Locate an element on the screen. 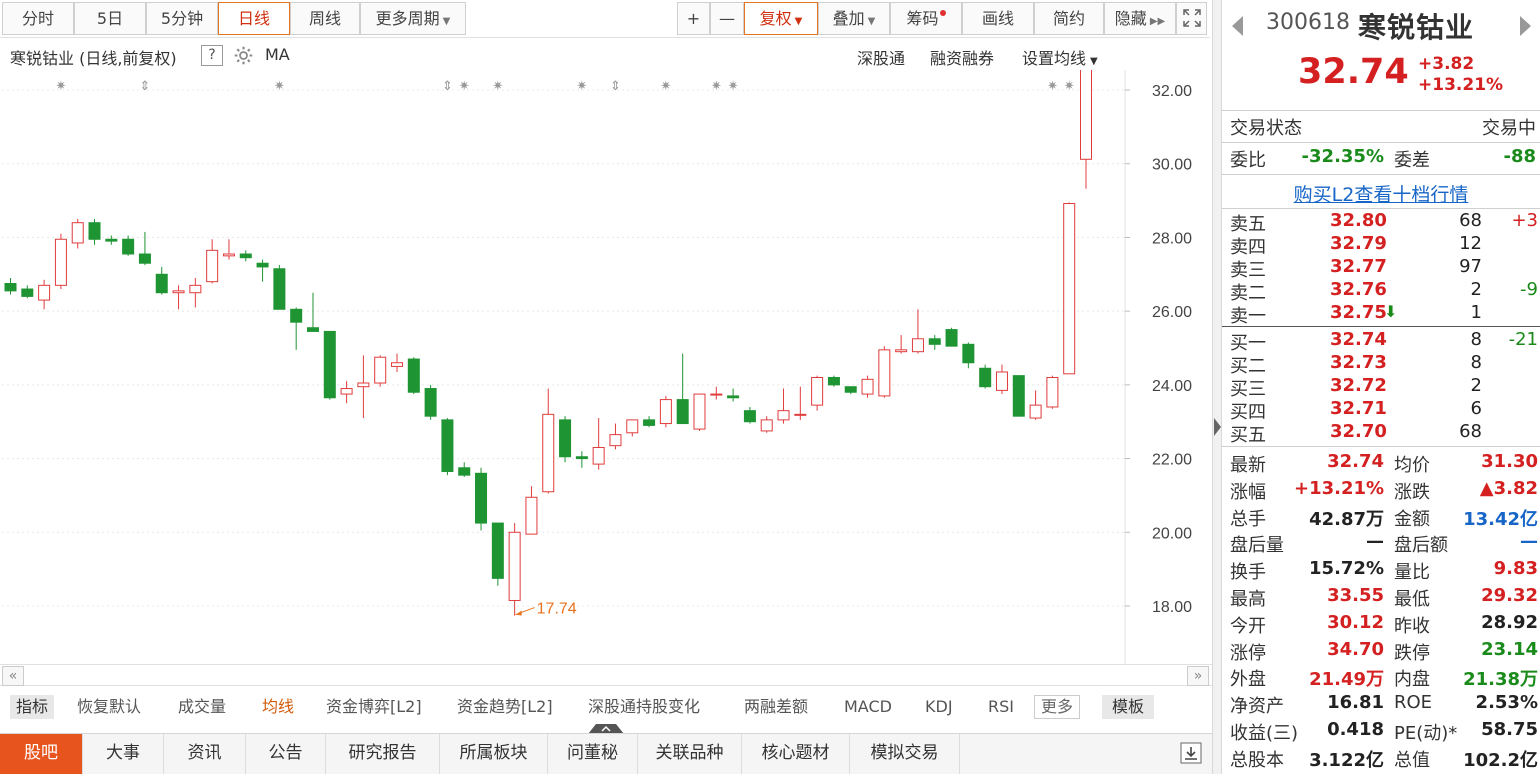  stat-value: 29.32 is located at coordinates (1509, 595).